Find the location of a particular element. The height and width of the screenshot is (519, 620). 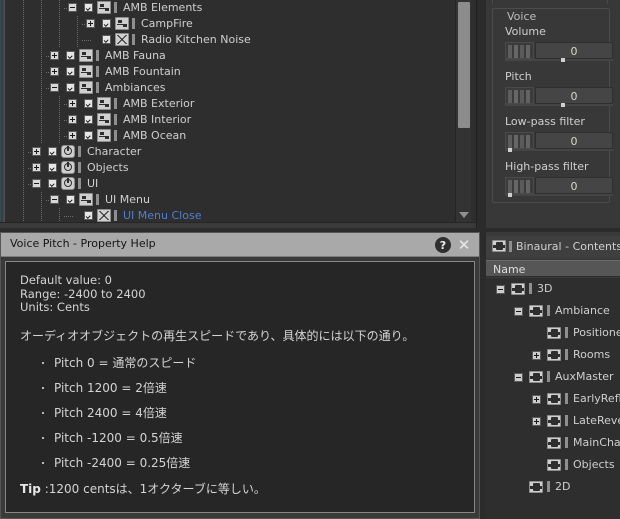

tree-row: AMB Interior is located at coordinates (230, 120).